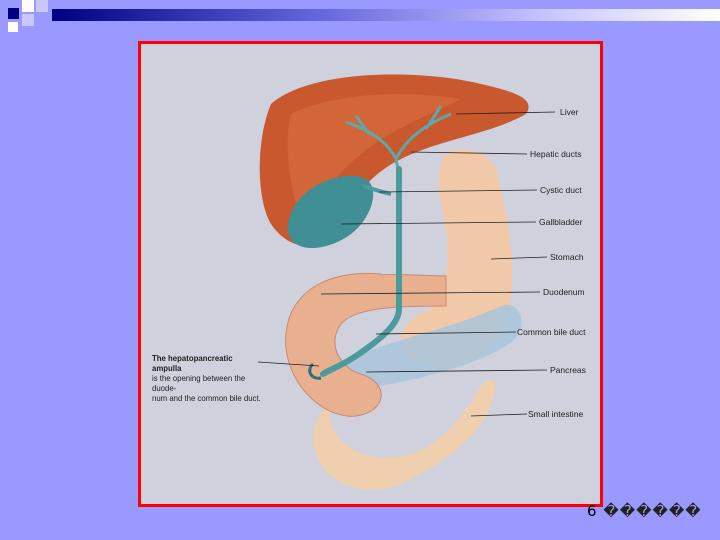 The height and width of the screenshot is (540, 720). I want to click on title-decoration, so click(360, 17).